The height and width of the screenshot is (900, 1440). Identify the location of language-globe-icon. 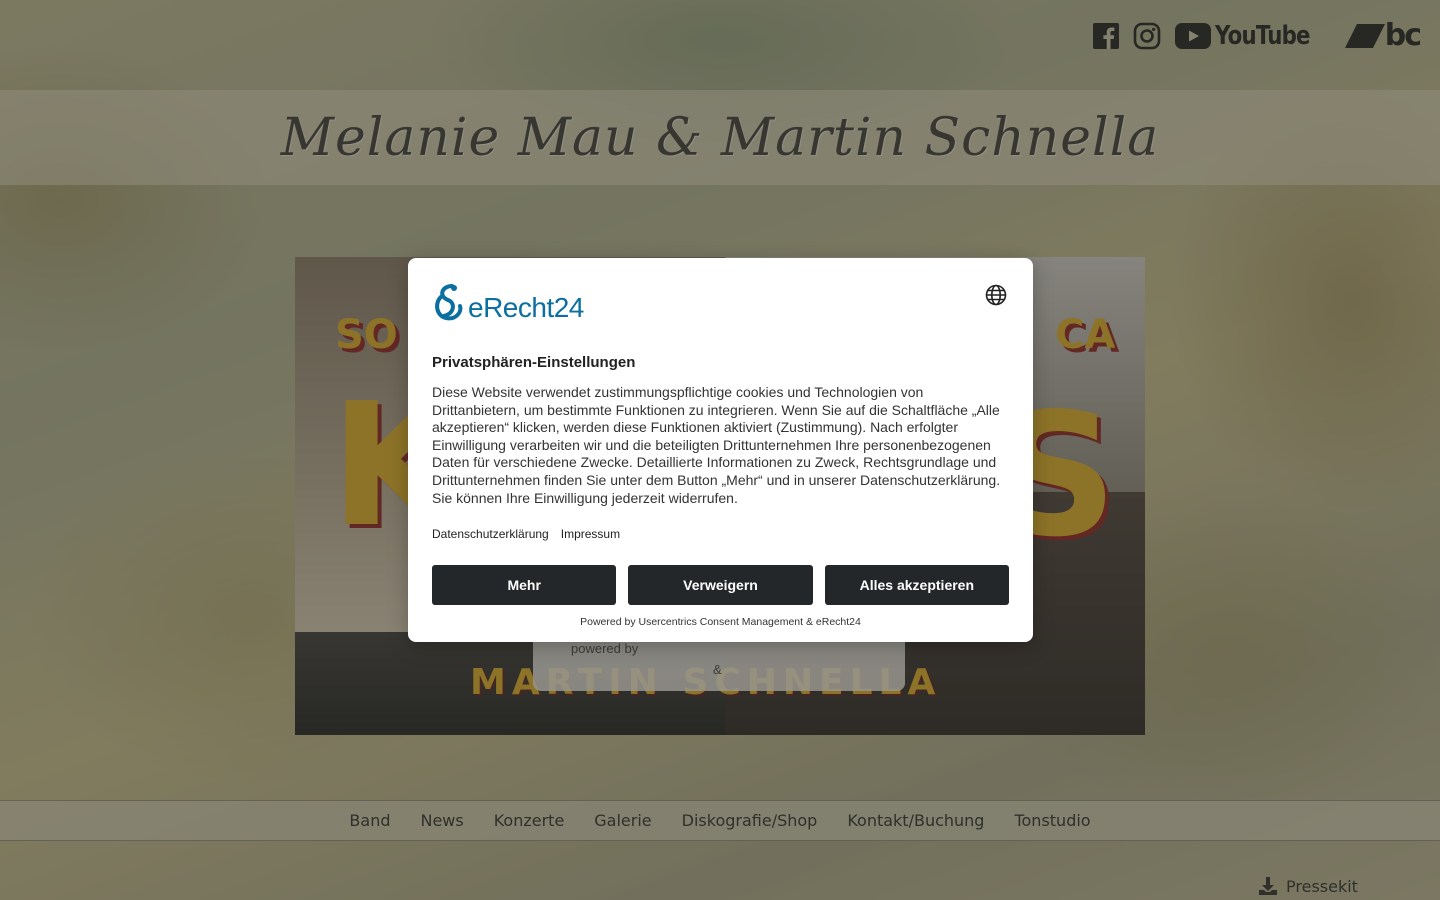
(996, 295).